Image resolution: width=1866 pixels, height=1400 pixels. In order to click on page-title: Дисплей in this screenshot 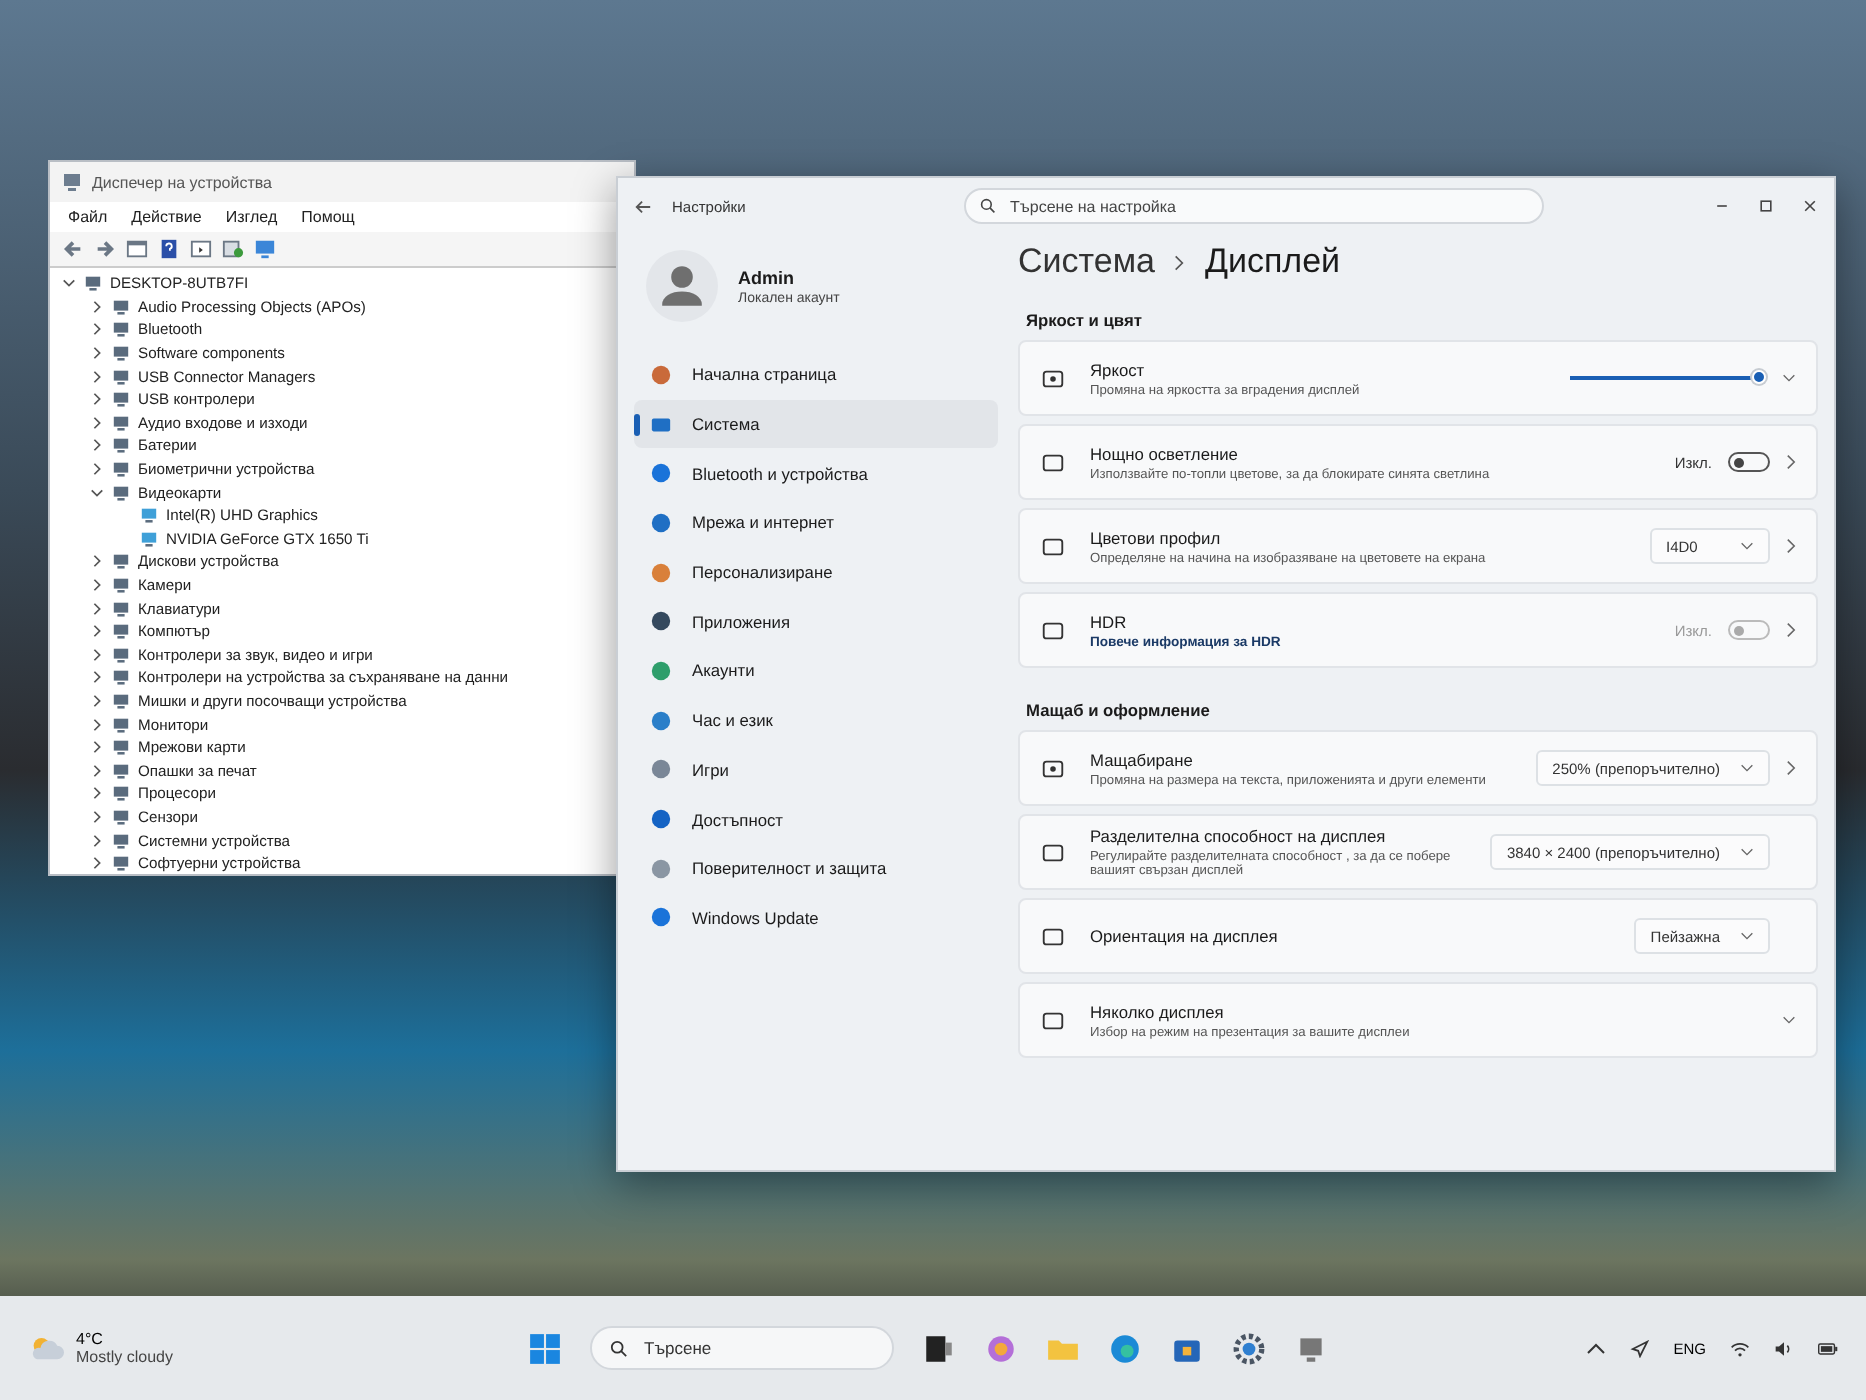, I will do `click(1272, 262)`.